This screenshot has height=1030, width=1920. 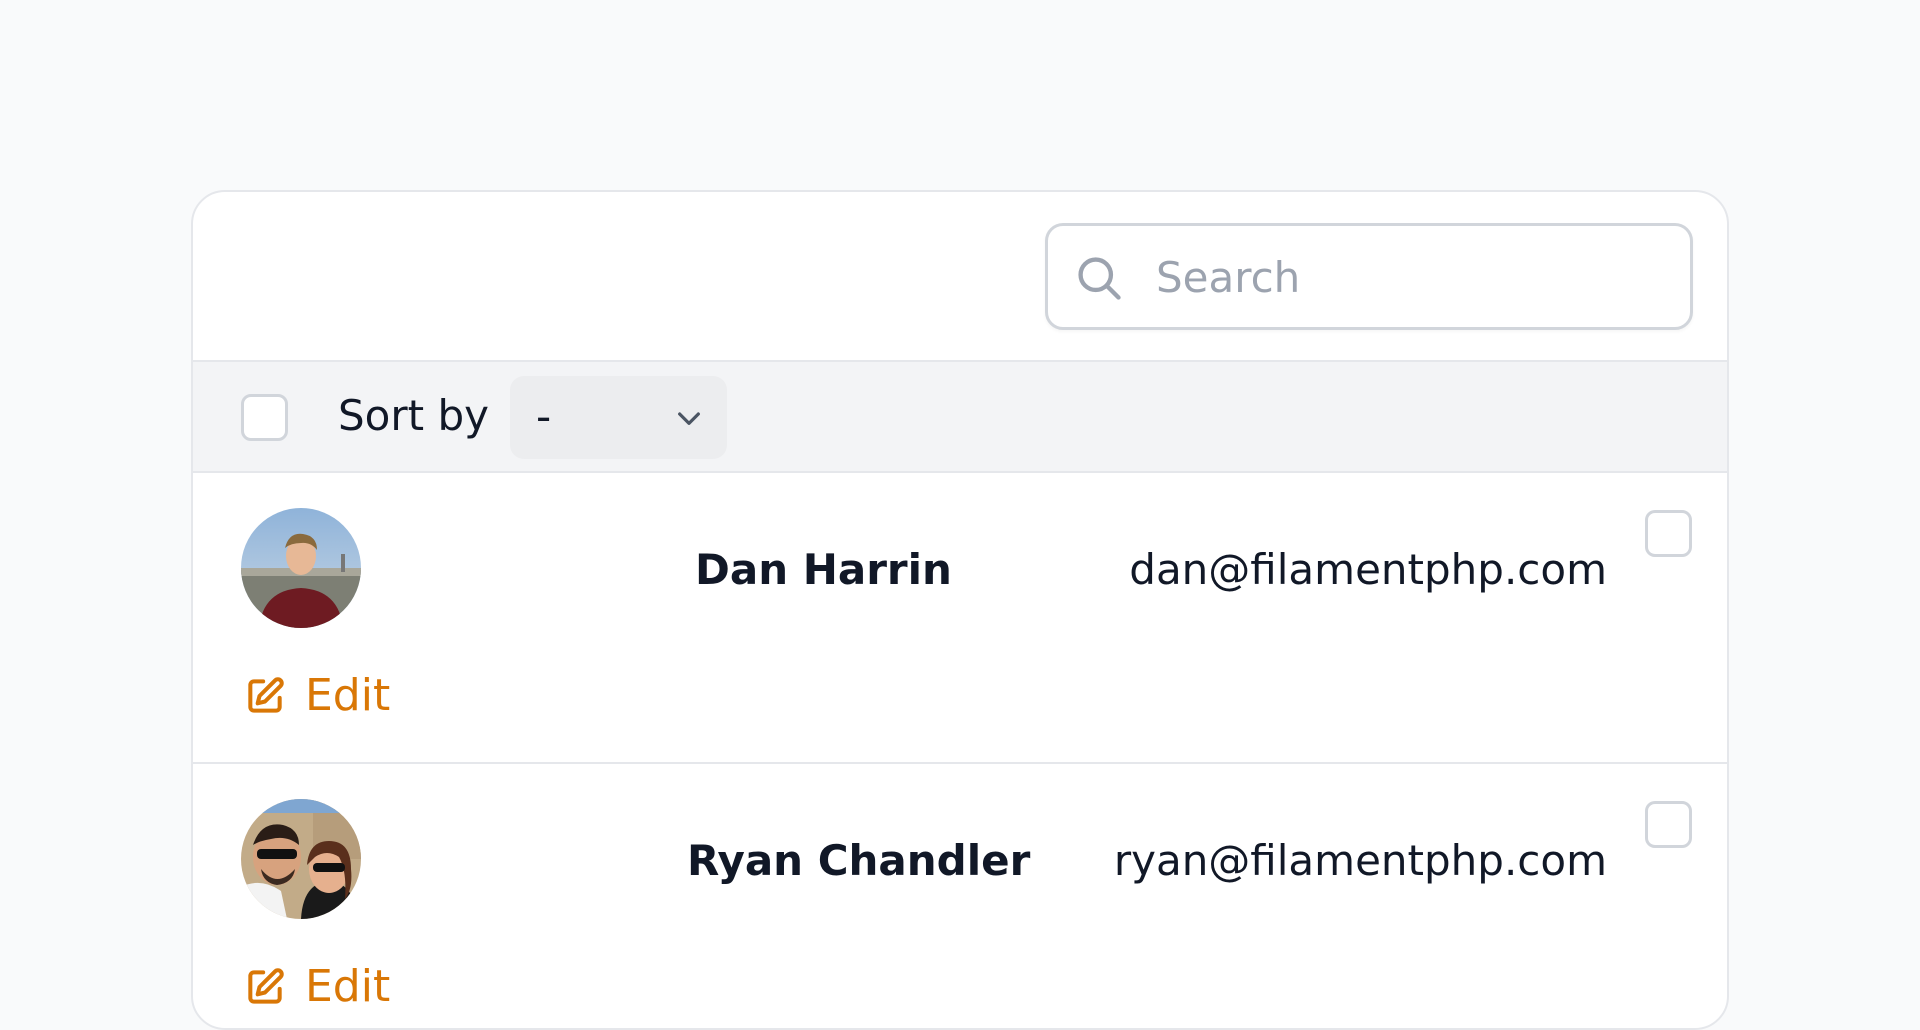 What do you see at coordinates (544, 416) in the screenshot?
I see `sort-select-value: -` at bounding box center [544, 416].